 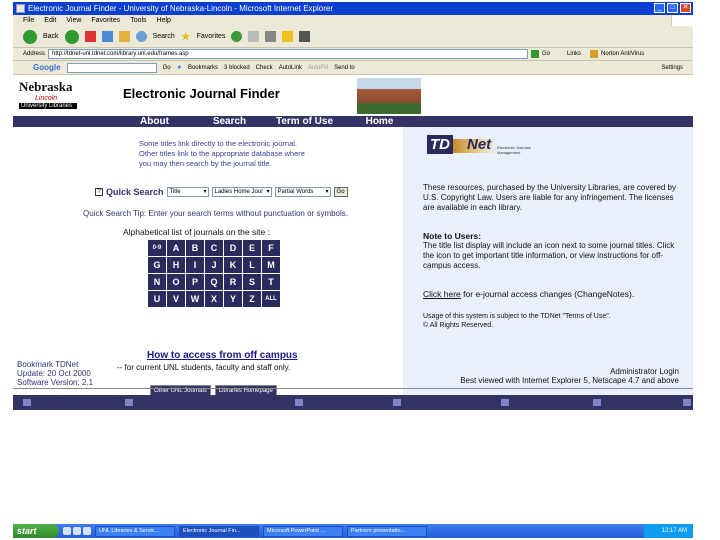 What do you see at coordinates (237, 68) in the screenshot?
I see `popup-blocked-label: 3 blocked` at bounding box center [237, 68].